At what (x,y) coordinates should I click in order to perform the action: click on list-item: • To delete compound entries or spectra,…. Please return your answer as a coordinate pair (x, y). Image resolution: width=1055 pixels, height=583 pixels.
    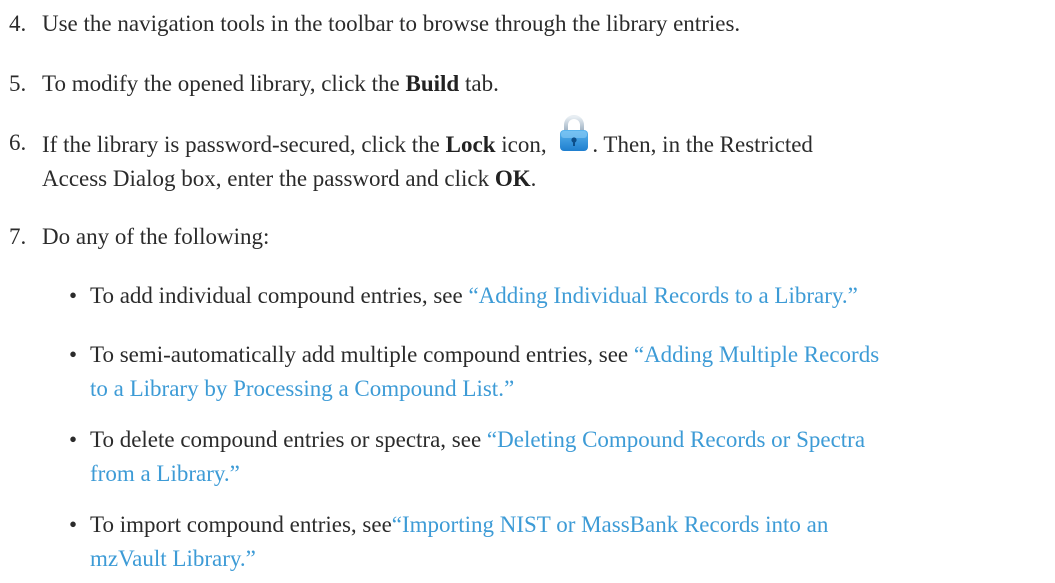
    Looking at the image, I should click on (520, 457).